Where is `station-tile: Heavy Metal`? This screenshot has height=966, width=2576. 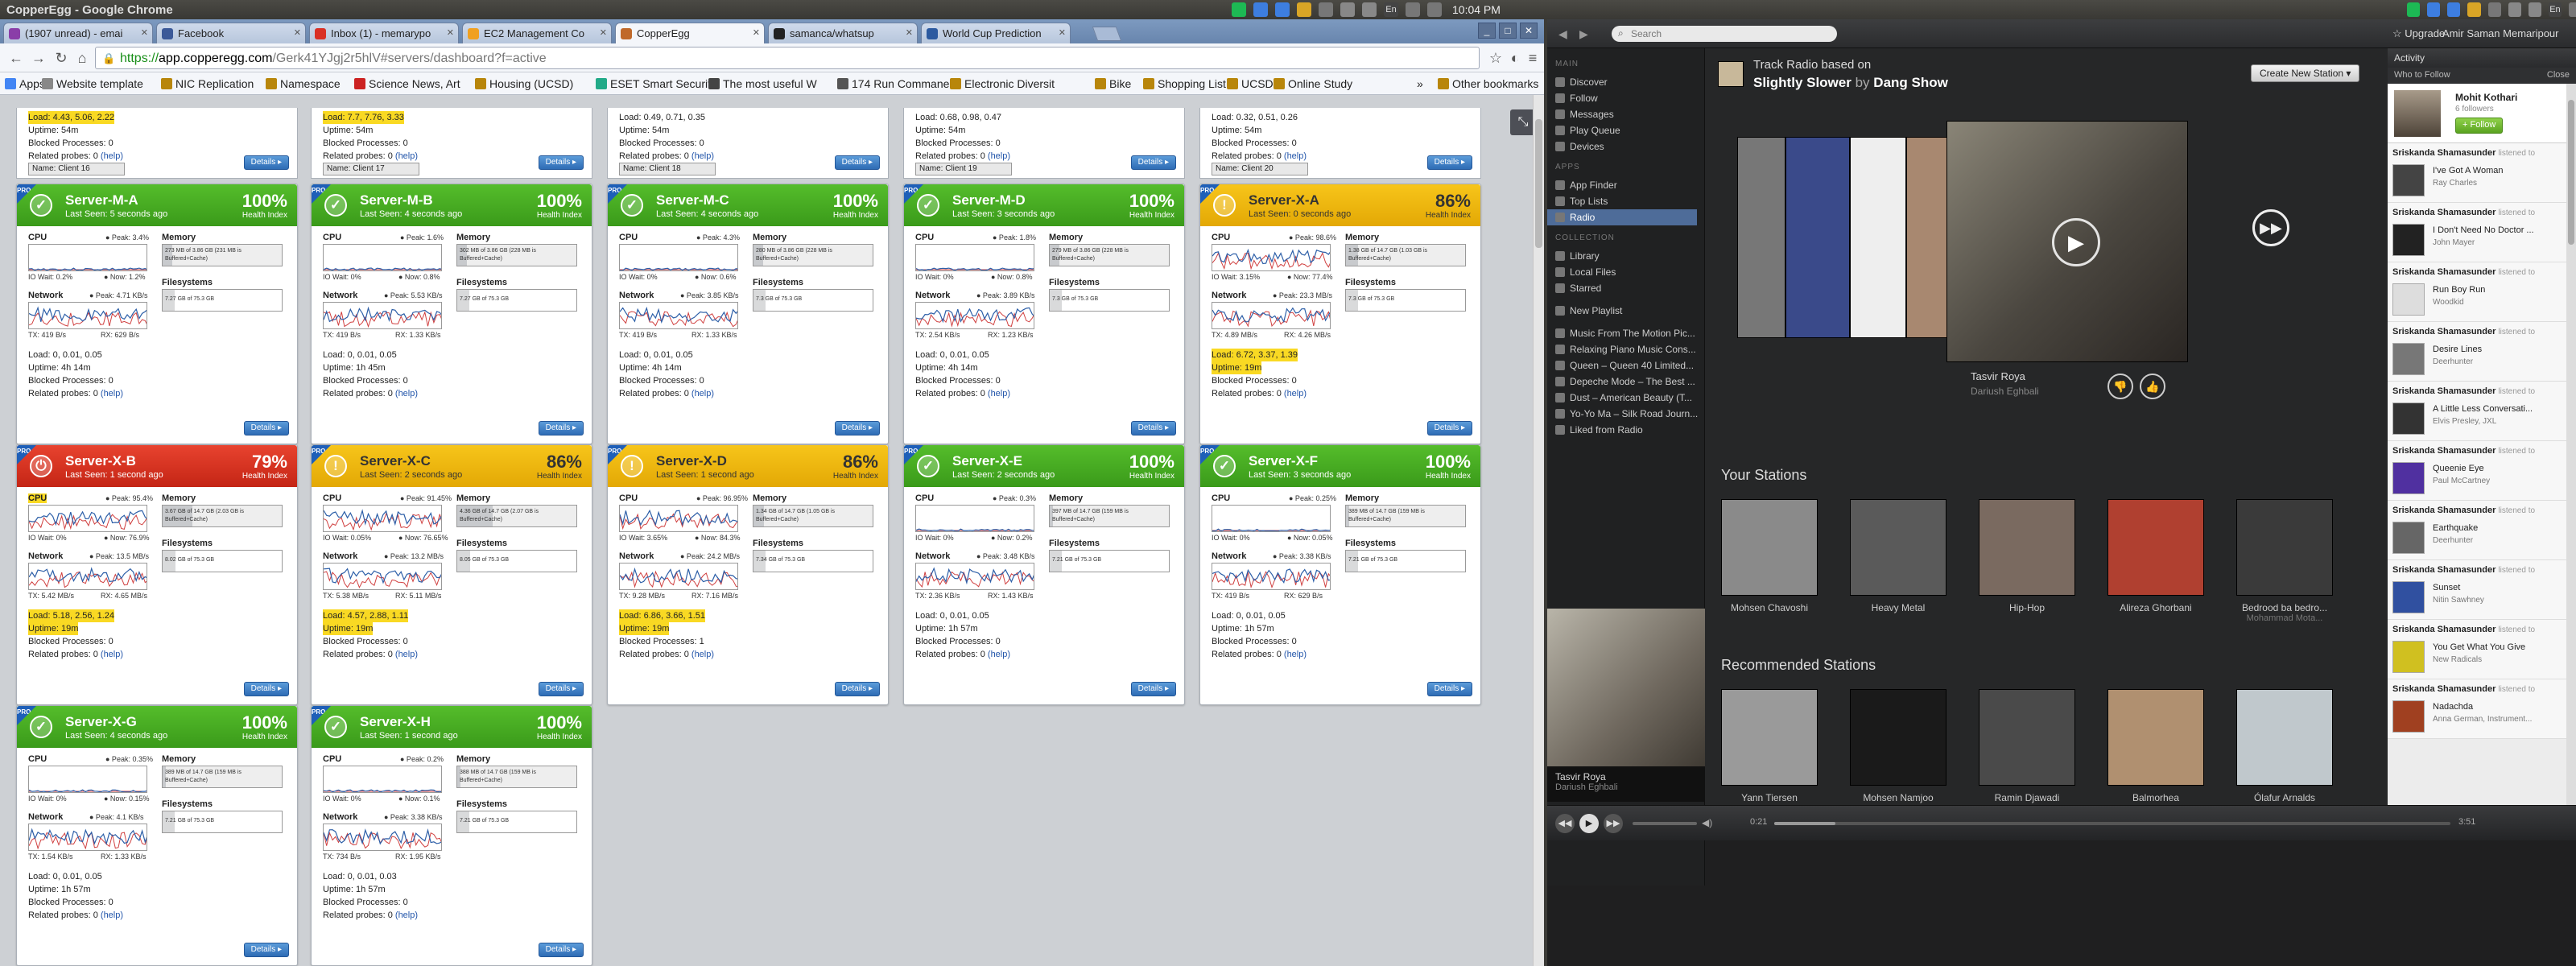 station-tile: Heavy Metal is located at coordinates (1898, 556).